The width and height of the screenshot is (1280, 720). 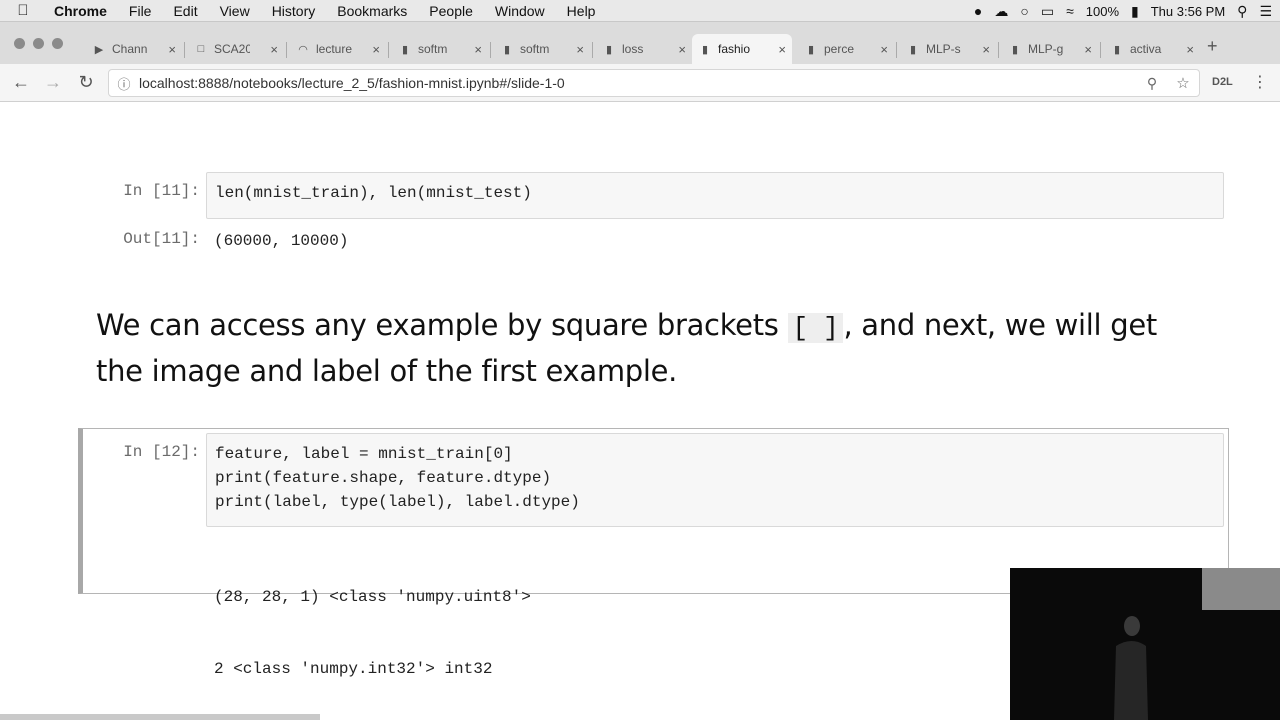 What do you see at coordinates (520, 11) in the screenshot?
I see `menu-window: Window` at bounding box center [520, 11].